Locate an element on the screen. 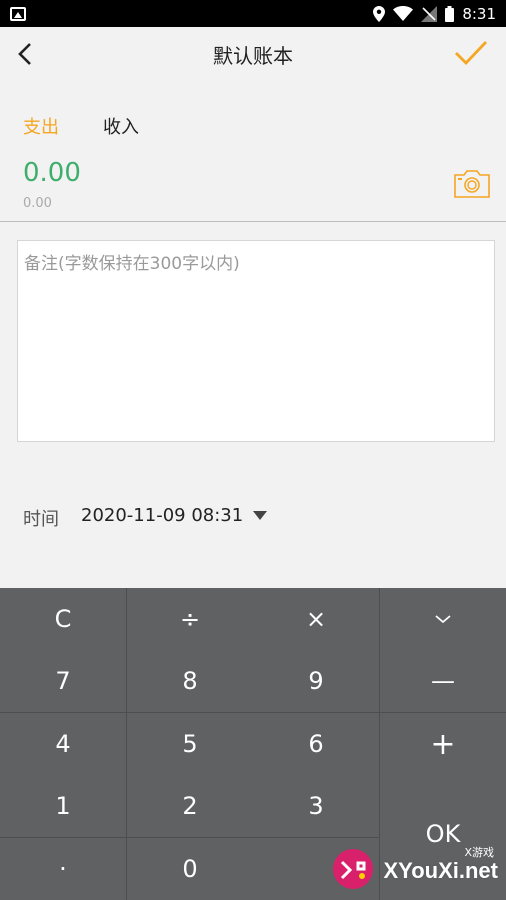  chevron-down-icon is located at coordinates (443, 619).